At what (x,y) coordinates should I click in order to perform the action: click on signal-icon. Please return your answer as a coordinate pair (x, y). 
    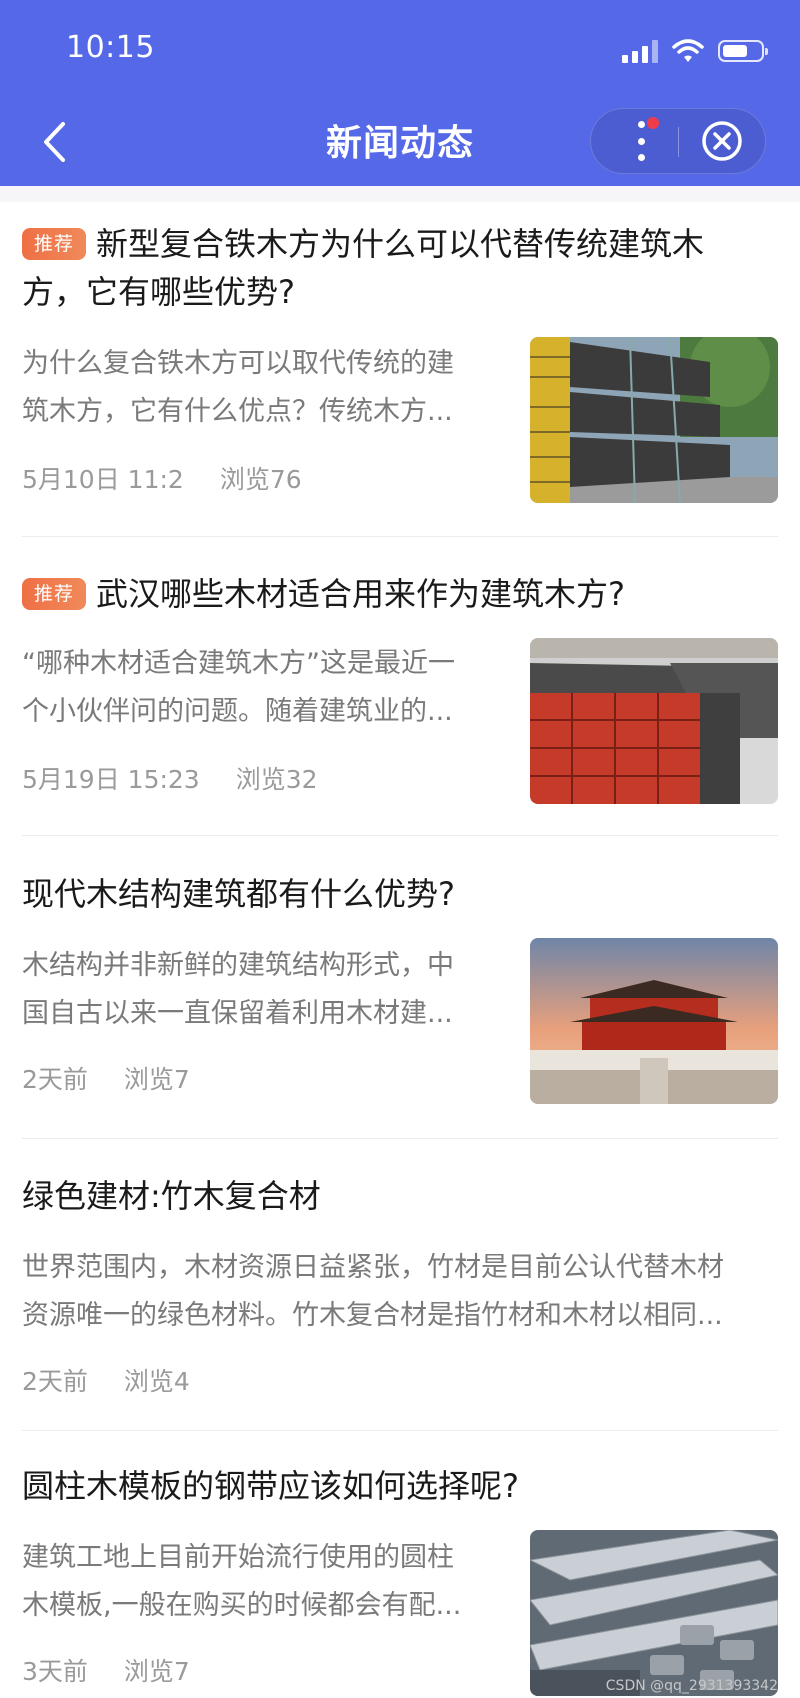
    Looking at the image, I should click on (640, 51).